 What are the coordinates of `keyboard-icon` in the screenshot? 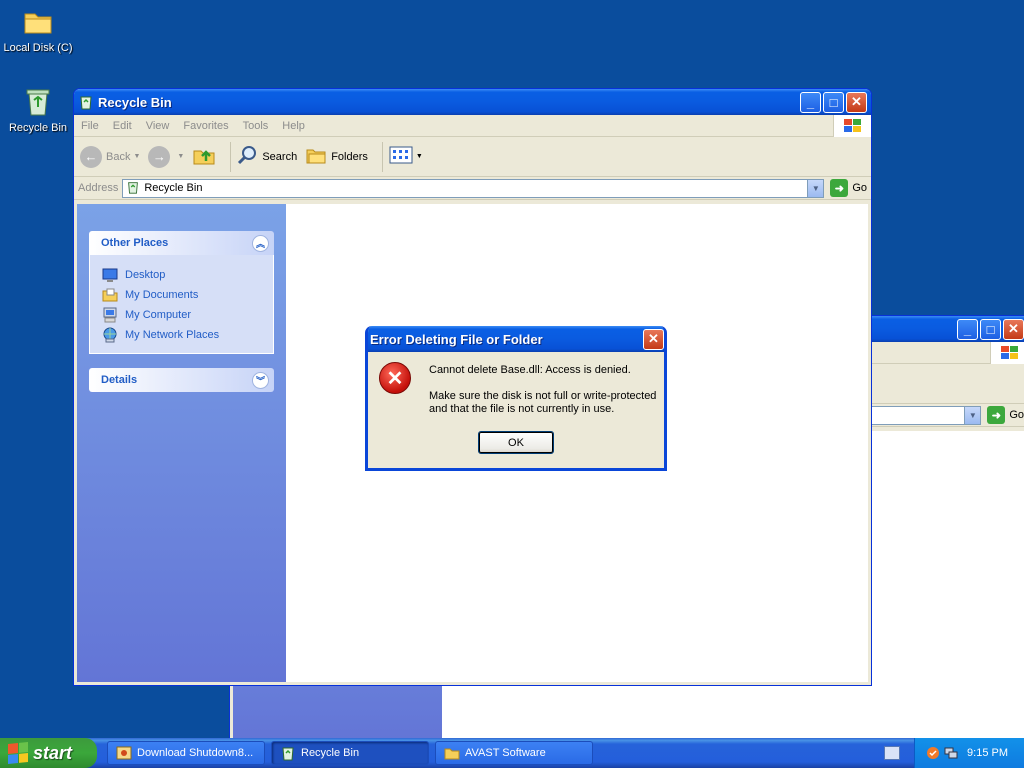 It's located at (892, 753).